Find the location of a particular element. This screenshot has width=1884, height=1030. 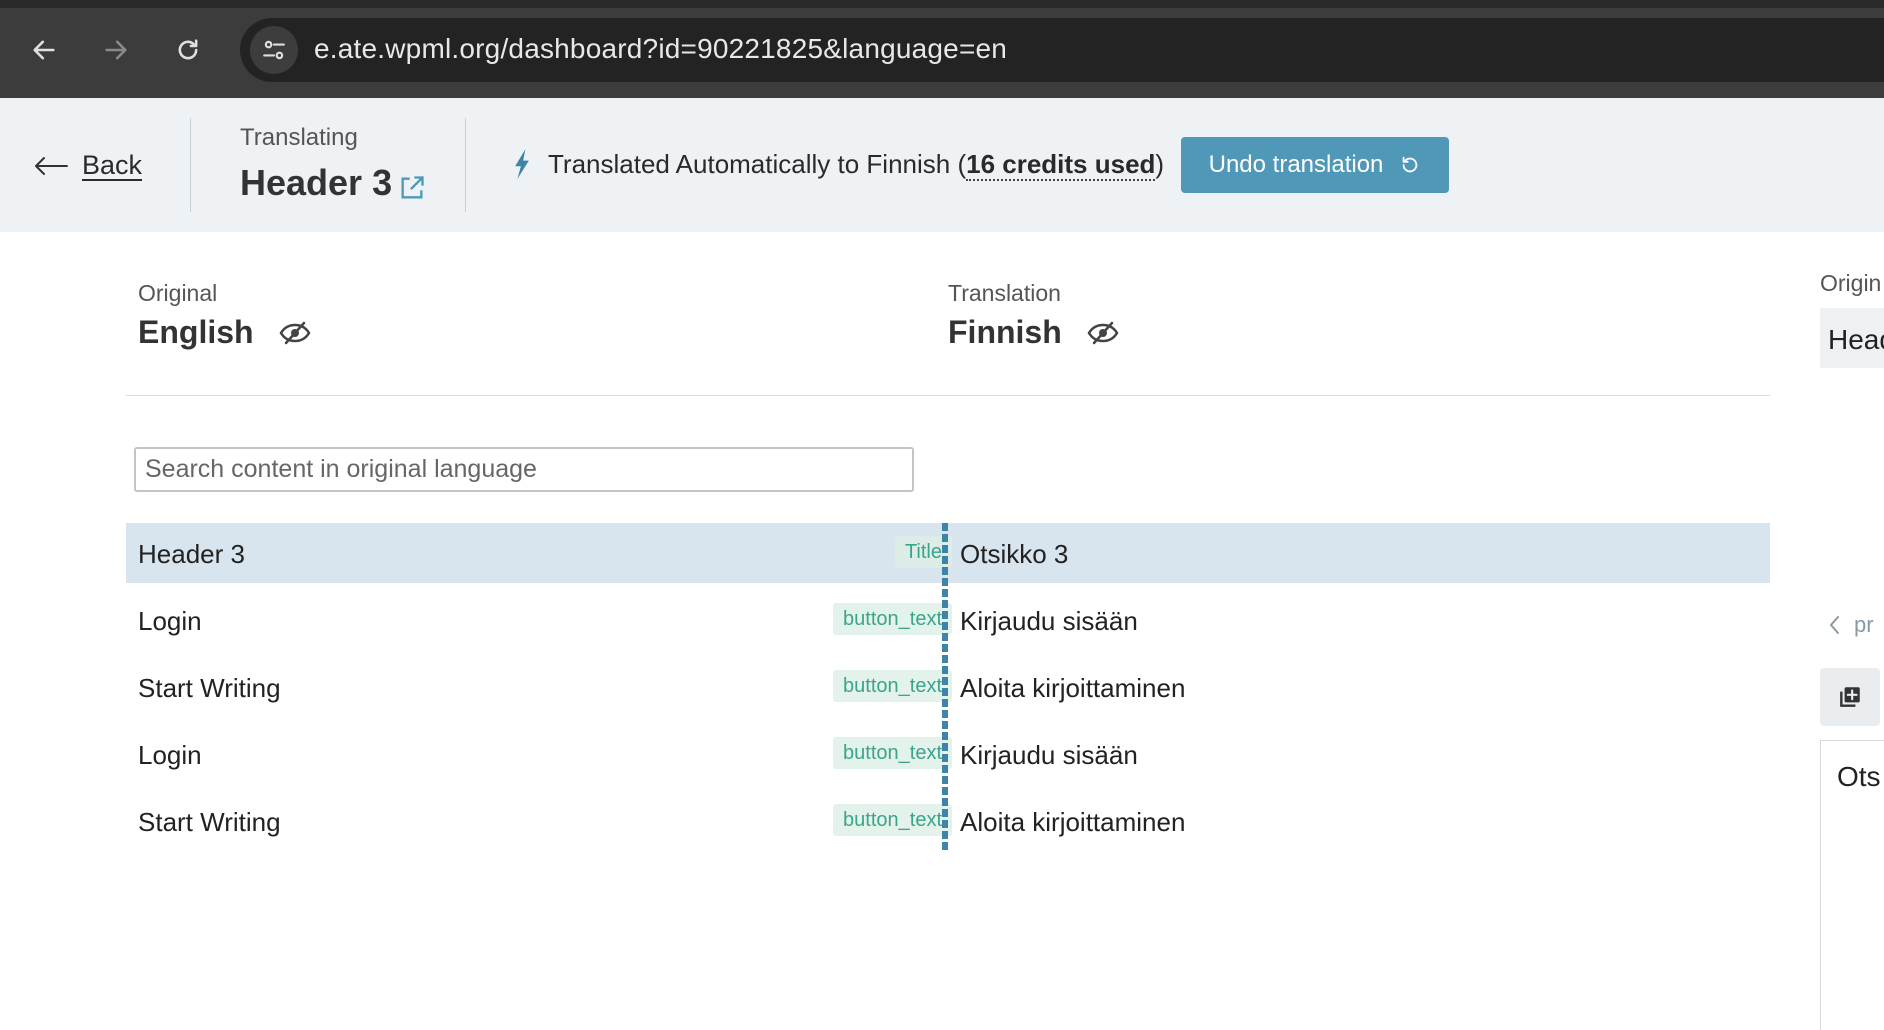

copy-original-button is located at coordinates (1850, 697).